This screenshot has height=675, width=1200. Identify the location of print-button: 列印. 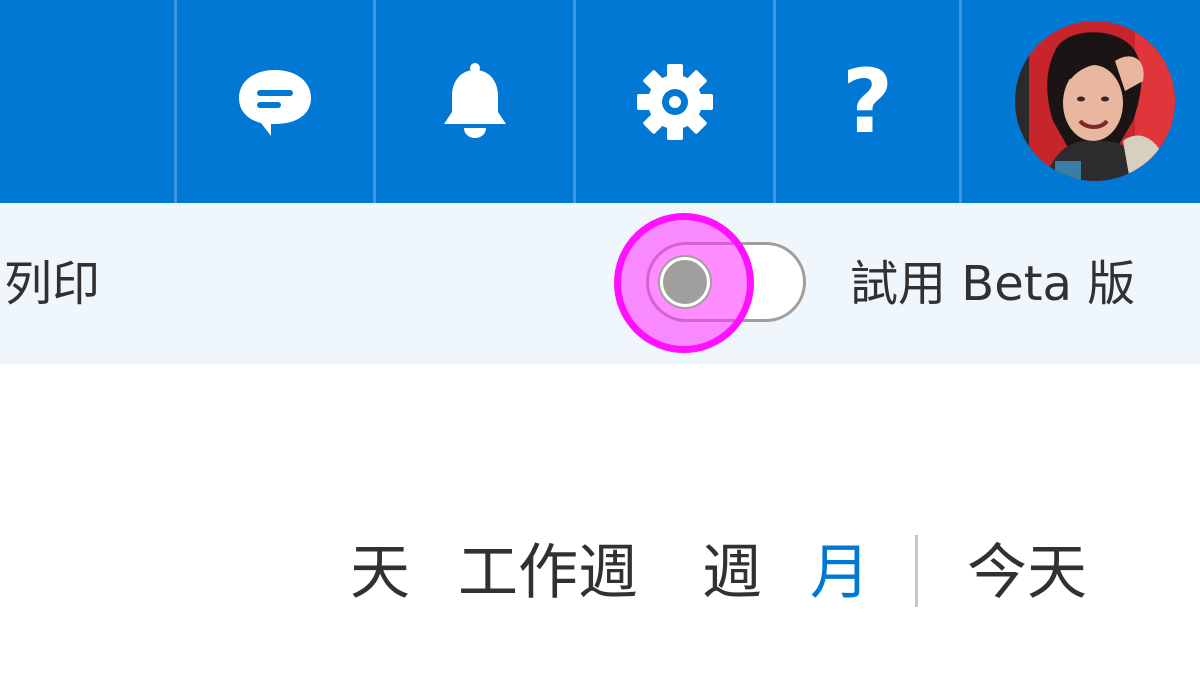
(52, 284).